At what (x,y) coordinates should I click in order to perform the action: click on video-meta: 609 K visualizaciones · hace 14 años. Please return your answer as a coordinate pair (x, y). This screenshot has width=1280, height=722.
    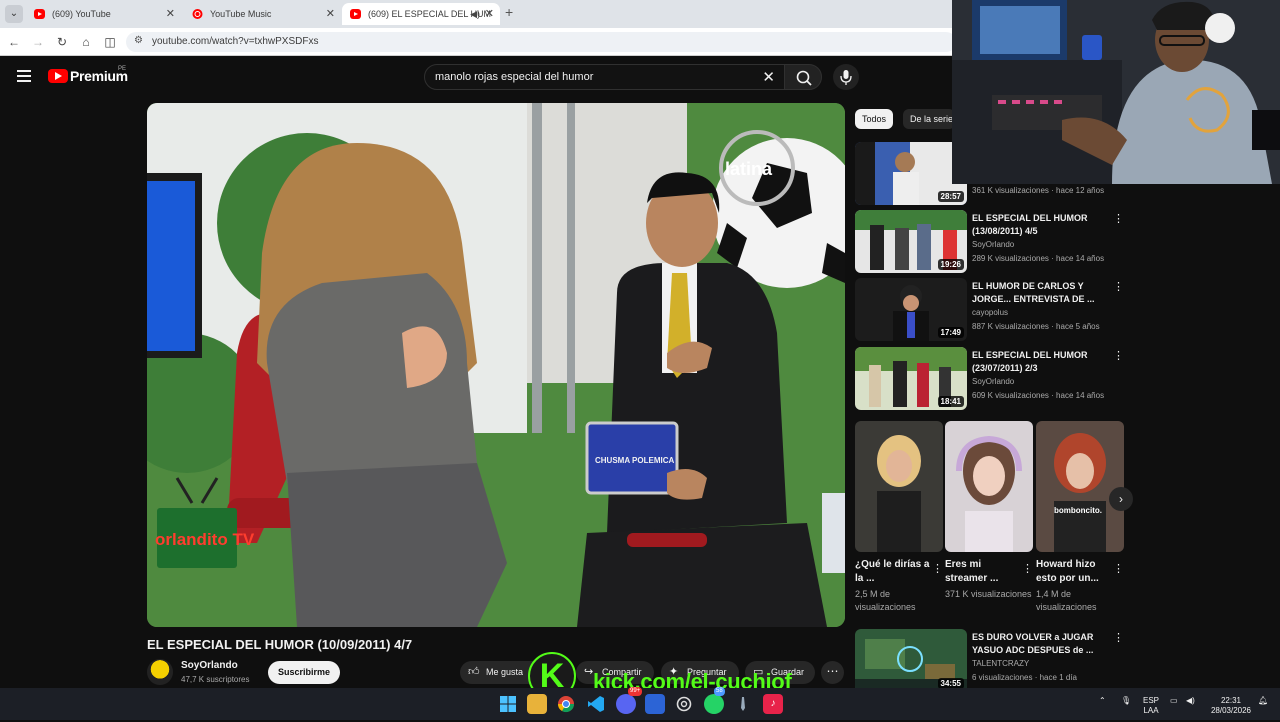
    Looking at the image, I should click on (1038, 395).